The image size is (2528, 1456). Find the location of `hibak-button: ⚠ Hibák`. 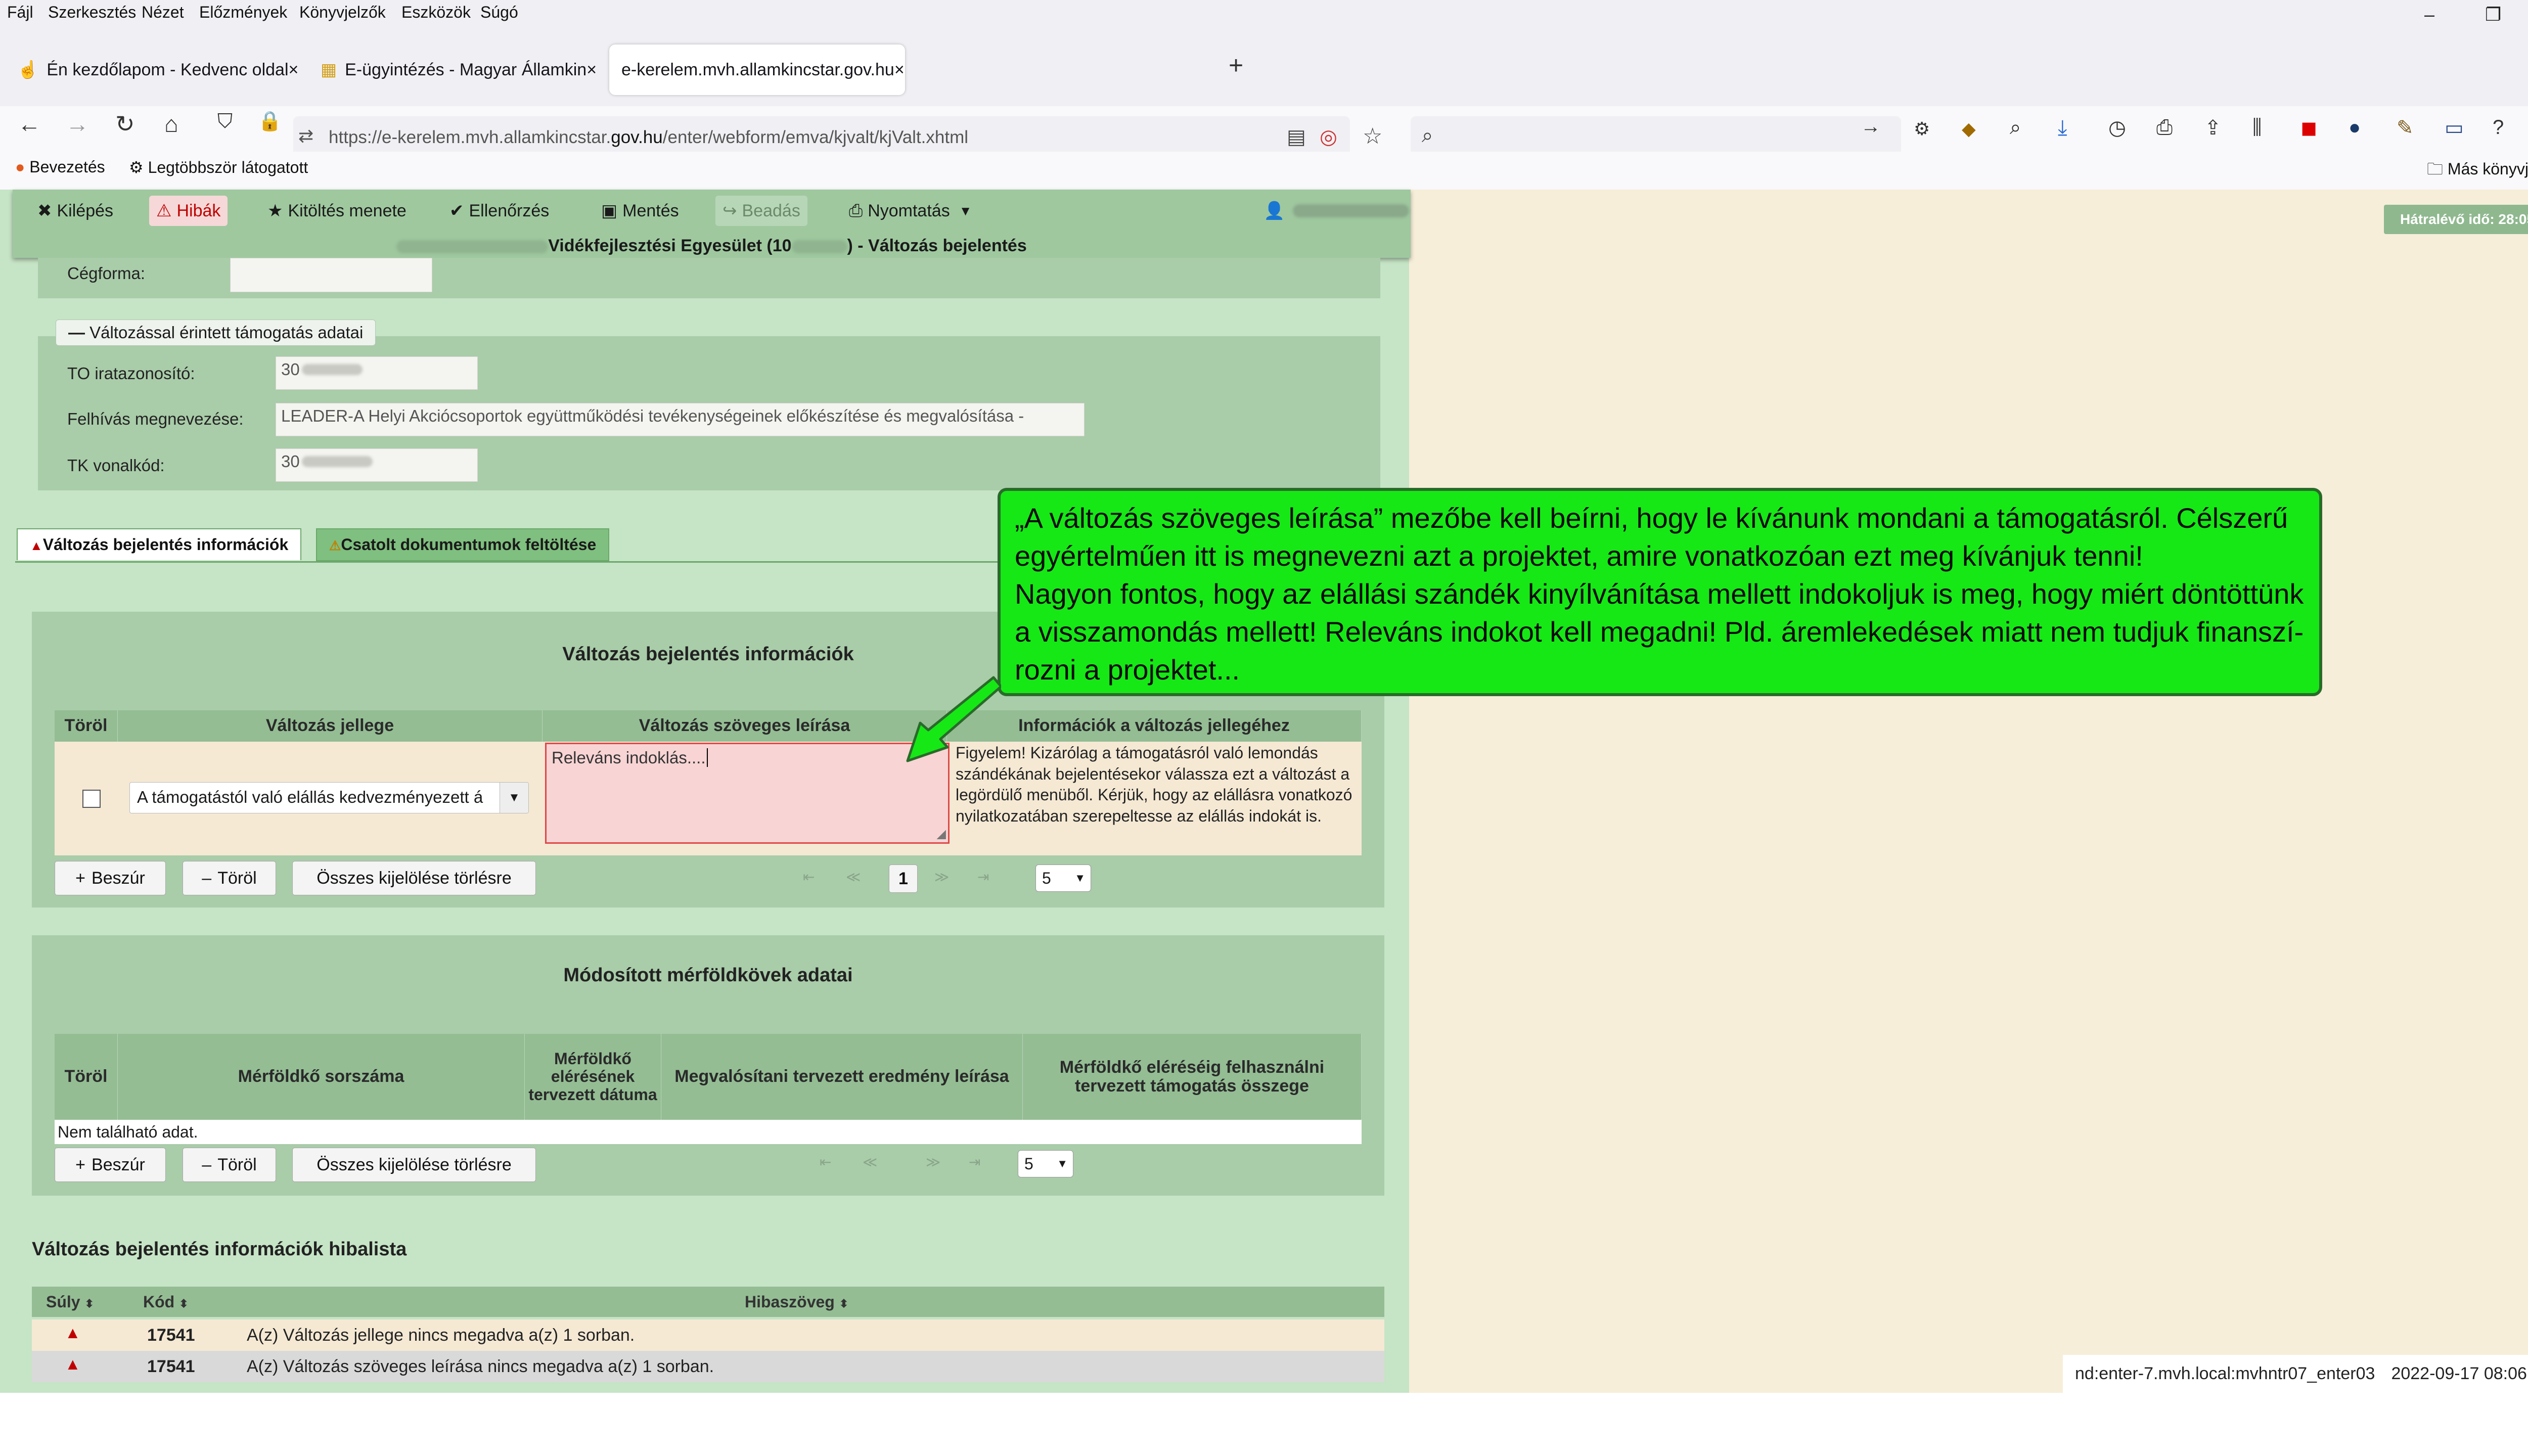

hibak-button: ⚠ Hibák is located at coordinates (189, 211).